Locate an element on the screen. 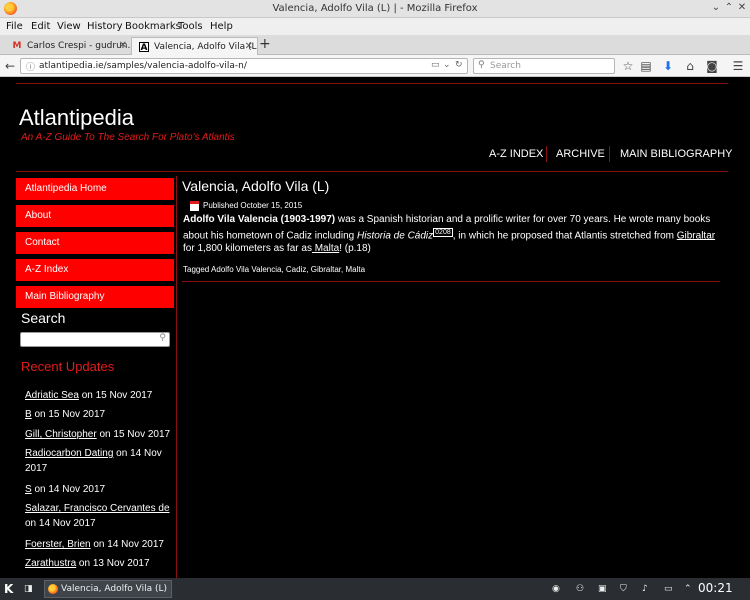 This screenshot has height=600, width=750. body-text: for 1,800 kilometers as far as is located at coordinates (247, 249).